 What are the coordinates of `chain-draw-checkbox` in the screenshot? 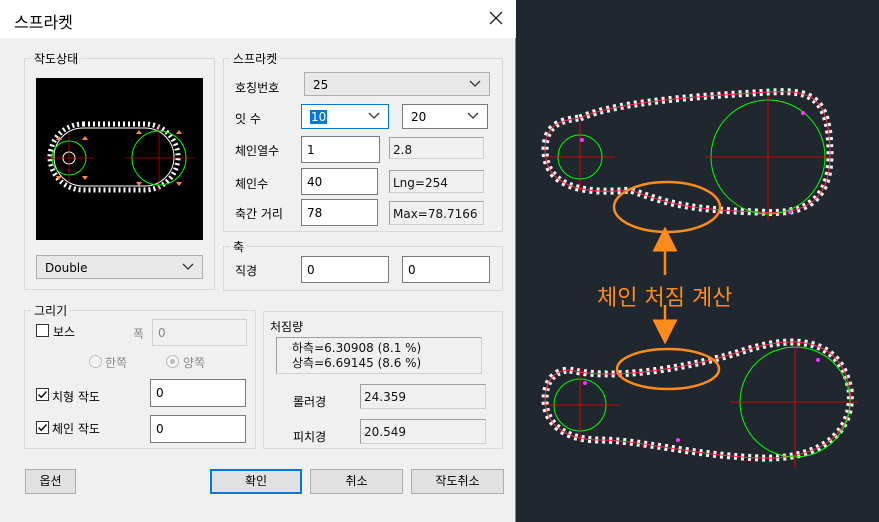 It's located at (42, 427).